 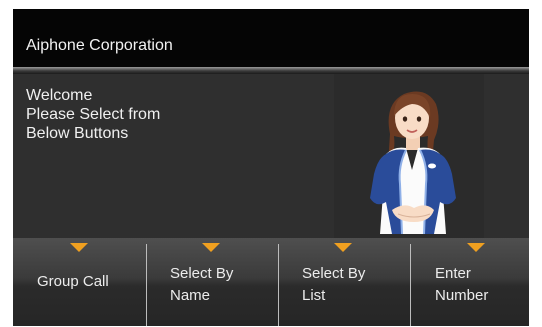 I want to click on welcome-line-3: Below Buttons, so click(x=77, y=133).